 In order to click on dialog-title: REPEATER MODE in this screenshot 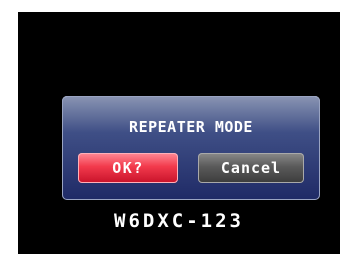, I will do `click(191, 127)`.